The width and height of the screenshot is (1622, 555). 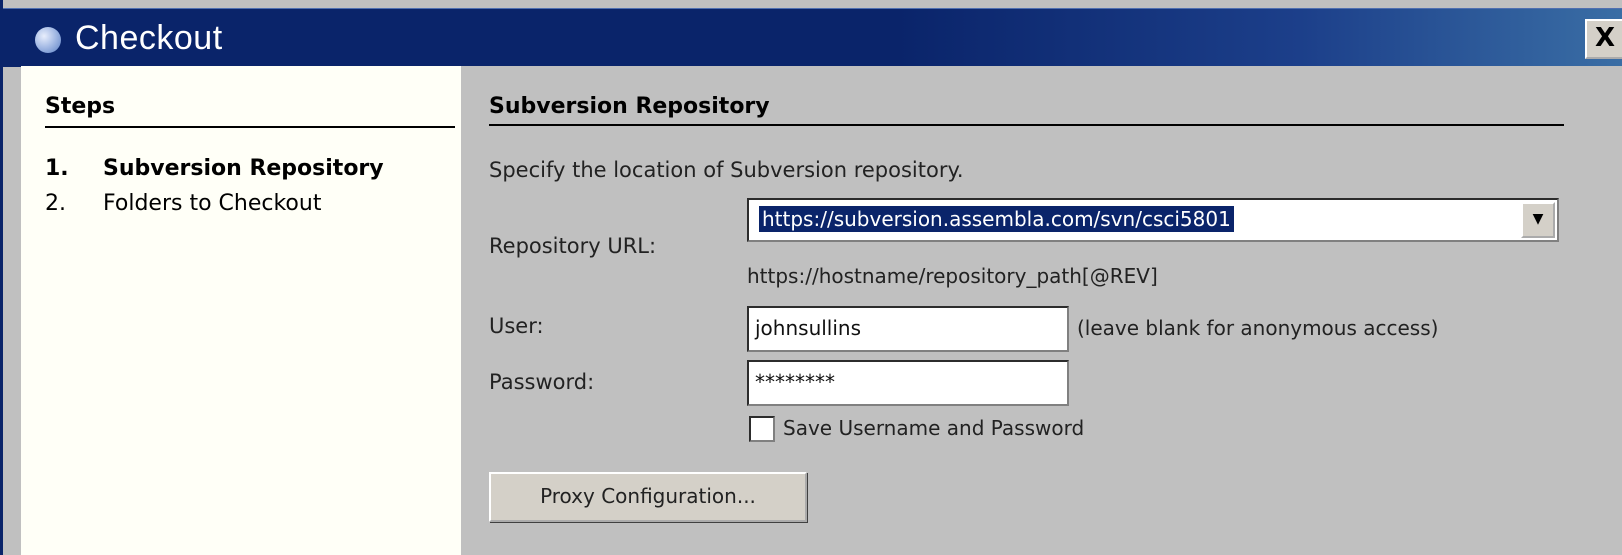 What do you see at coordinates (1603, 39) in the screenshot?
I see `close-button: X` at bounding box center [1603, 39].